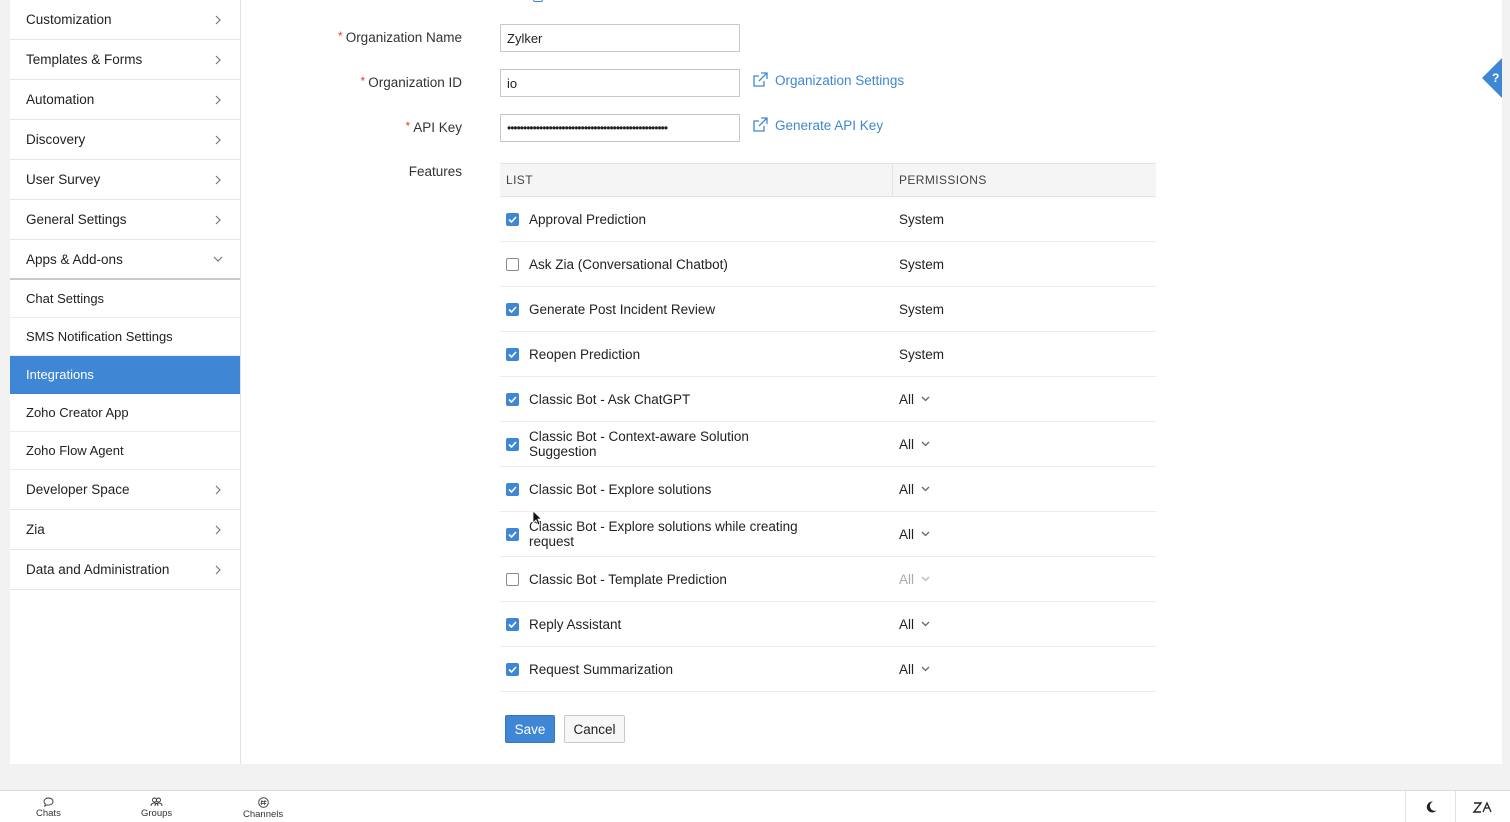  I want to click on footer-groups: Groups, so click(156, 808).